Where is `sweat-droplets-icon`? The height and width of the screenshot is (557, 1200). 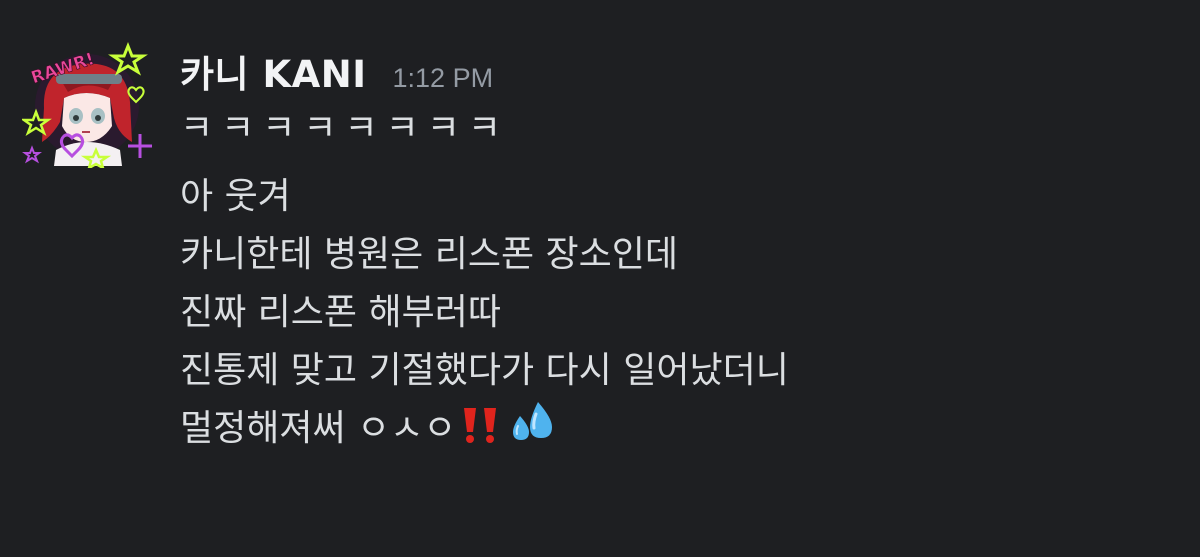
sweat-droplets-icon is located at coordinates (533, 422).